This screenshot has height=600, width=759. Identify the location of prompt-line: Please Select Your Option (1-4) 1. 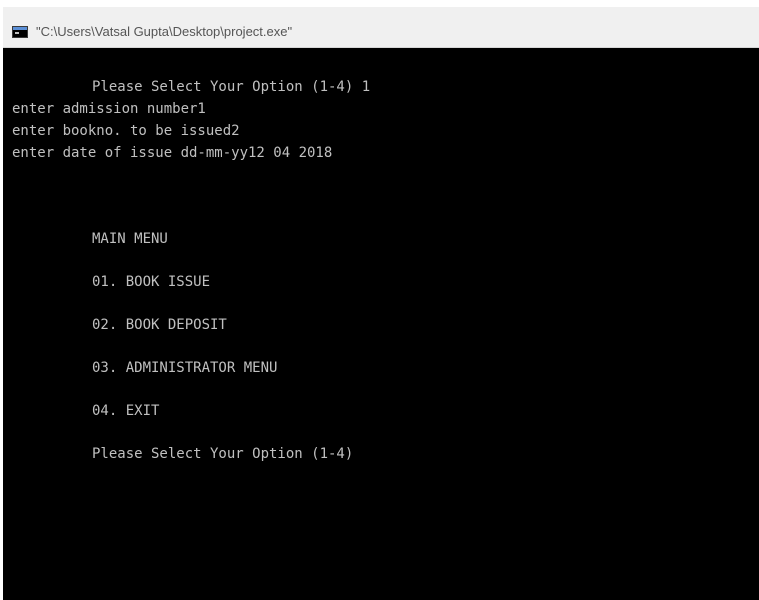
(231, 87).